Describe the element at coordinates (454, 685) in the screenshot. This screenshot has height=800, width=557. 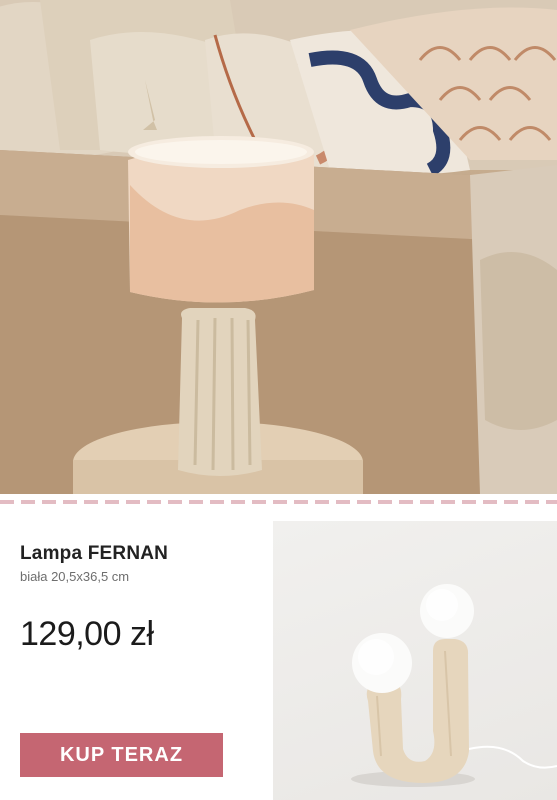
I see `lamp-product-illustration` at that location.